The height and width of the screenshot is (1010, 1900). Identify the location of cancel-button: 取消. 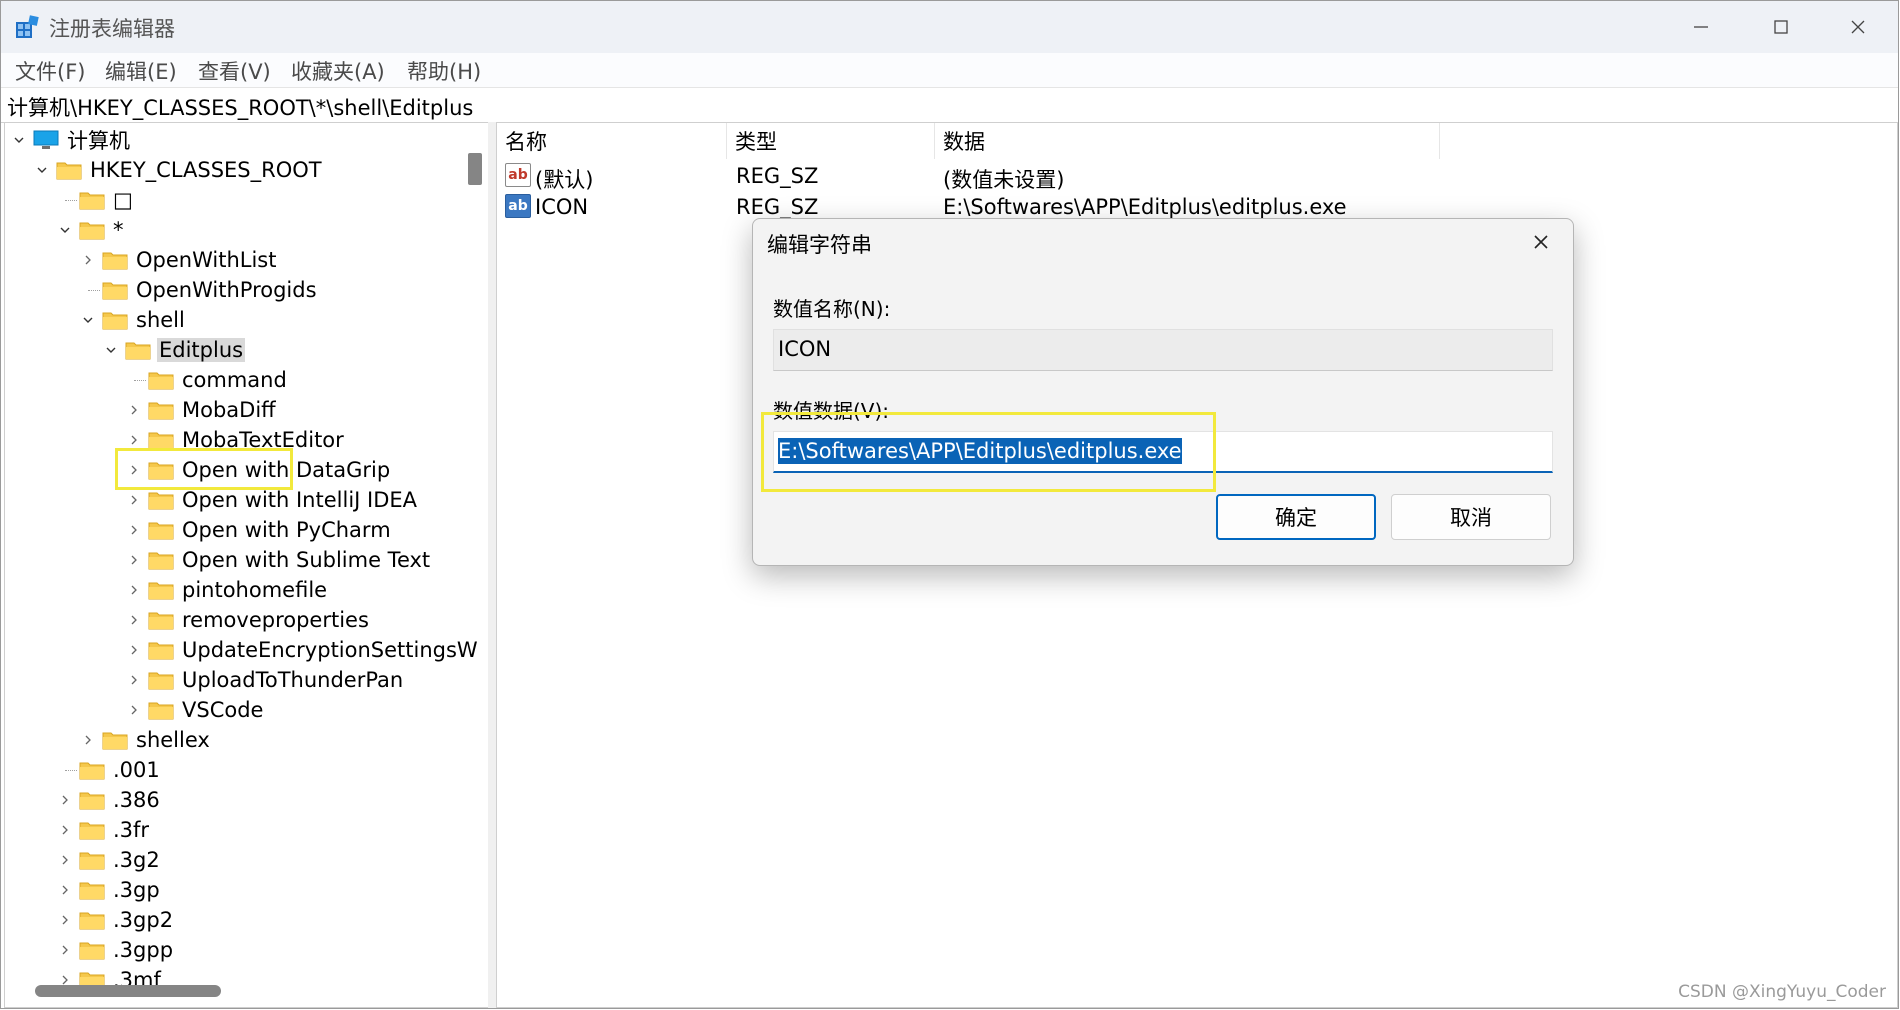
(1471, 517).